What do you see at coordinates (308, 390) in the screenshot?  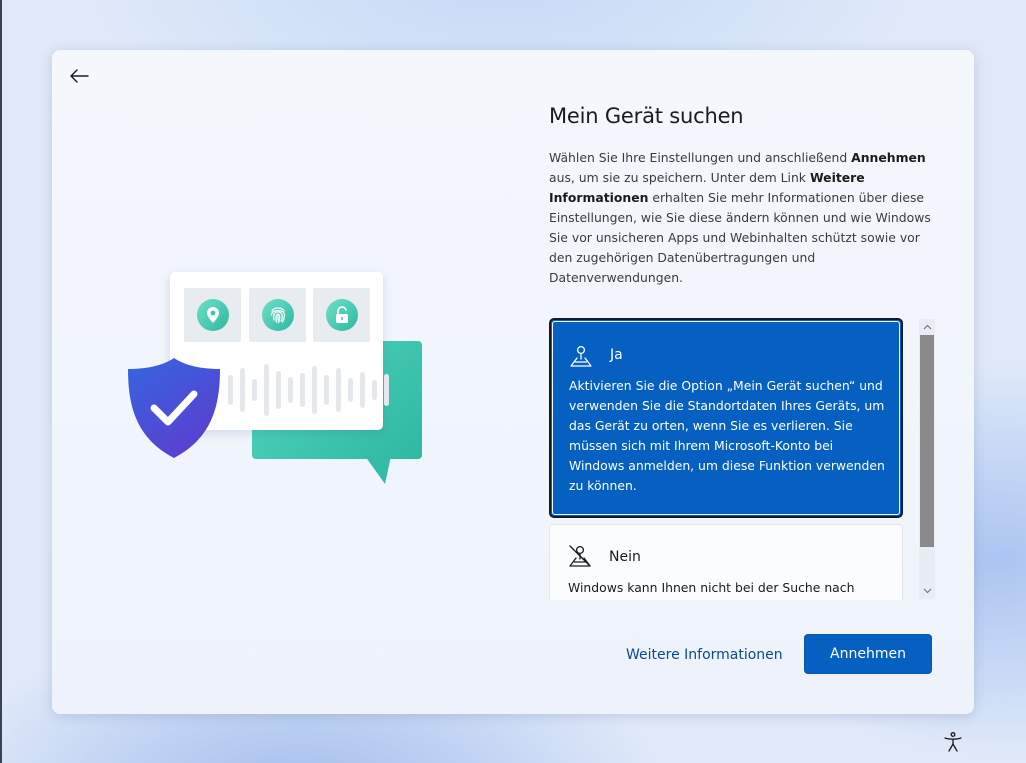 I see `audio-waveform-graphic` at bounding box center [308, 390].